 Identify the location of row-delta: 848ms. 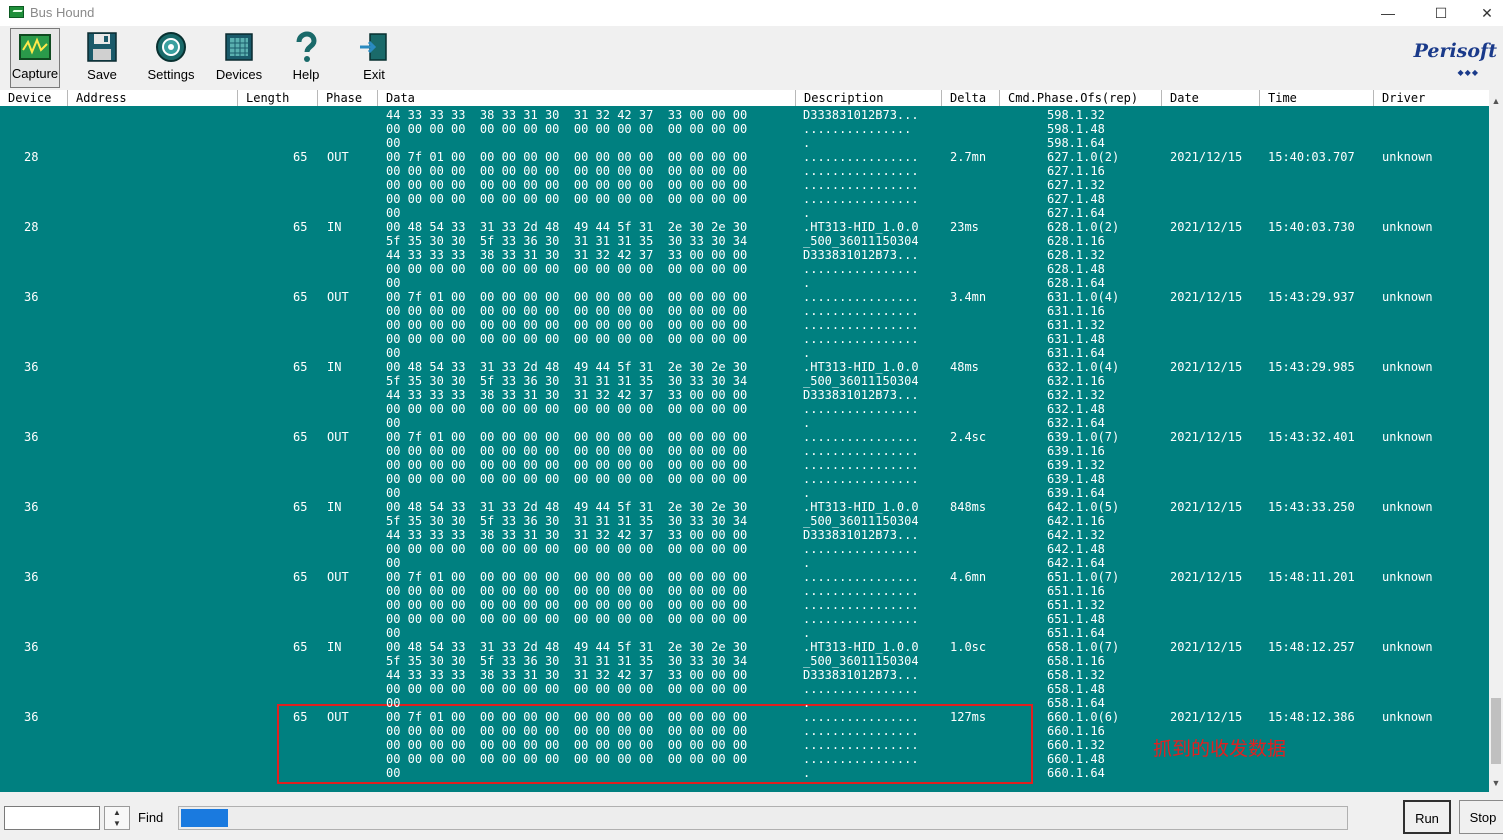
(968, 507).